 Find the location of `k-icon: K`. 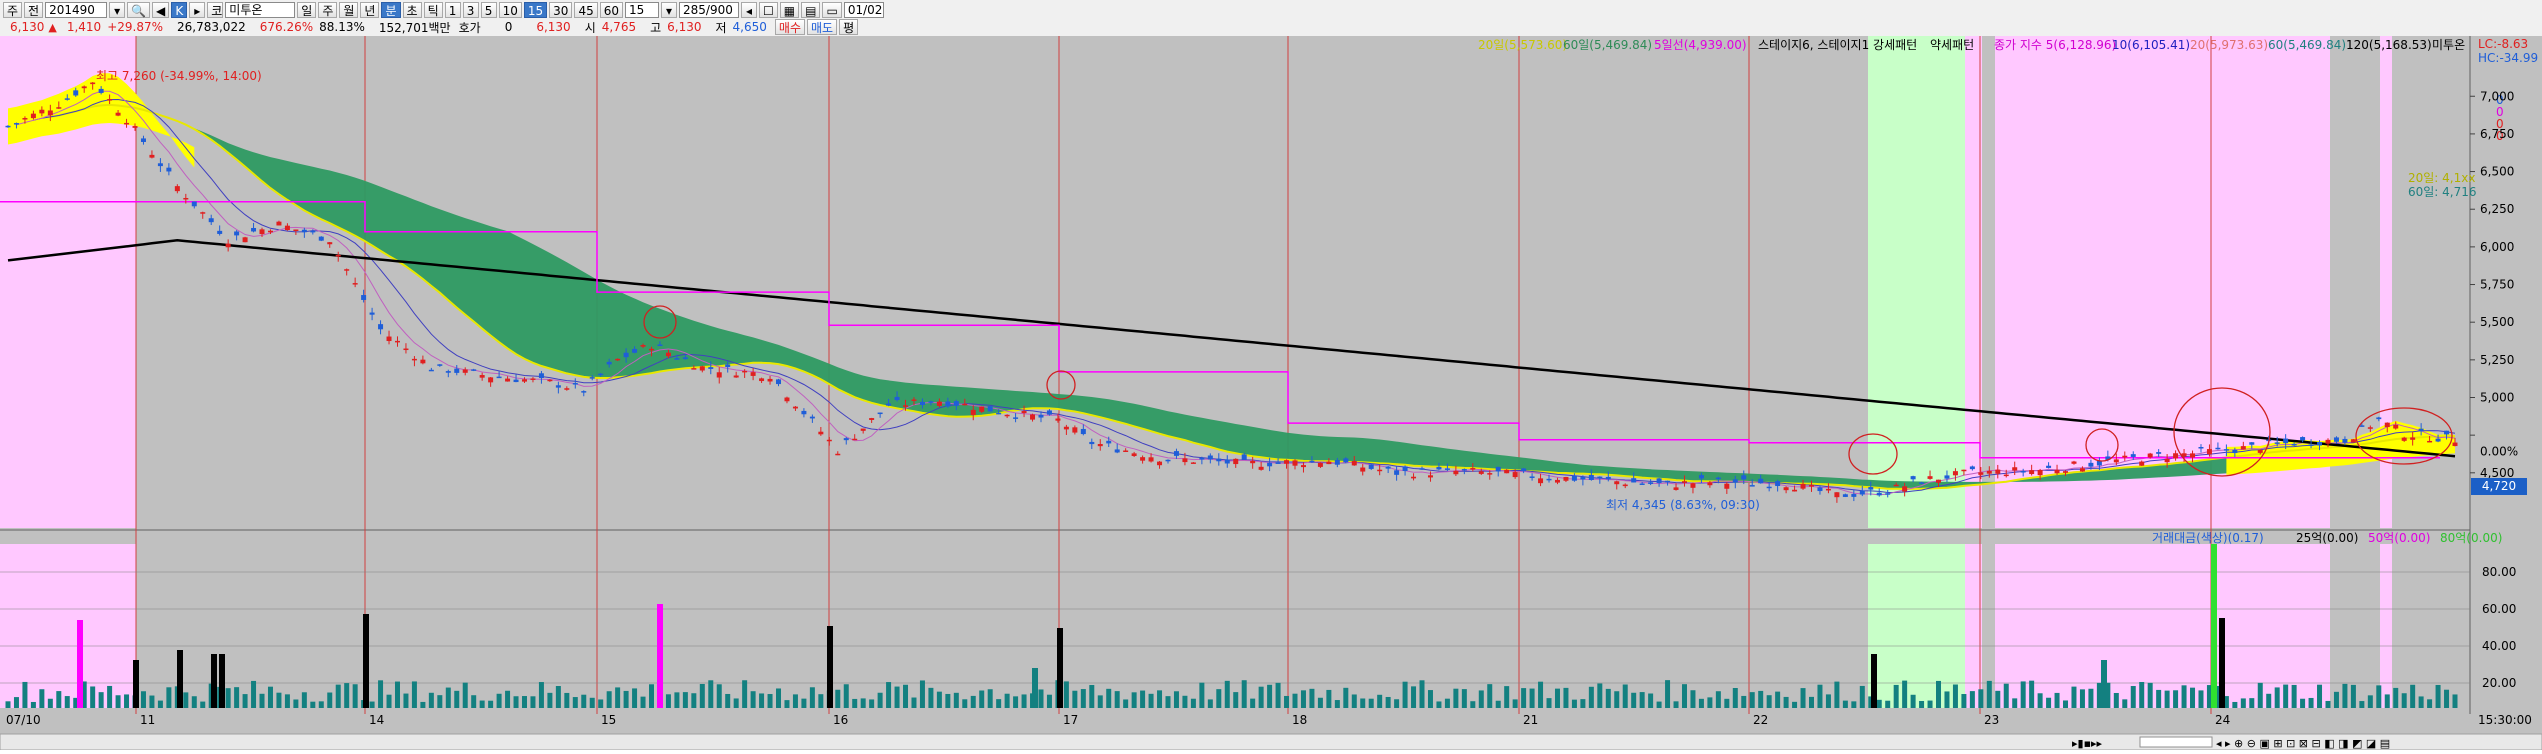

k-icon: K is located at coordinates (179, 10).